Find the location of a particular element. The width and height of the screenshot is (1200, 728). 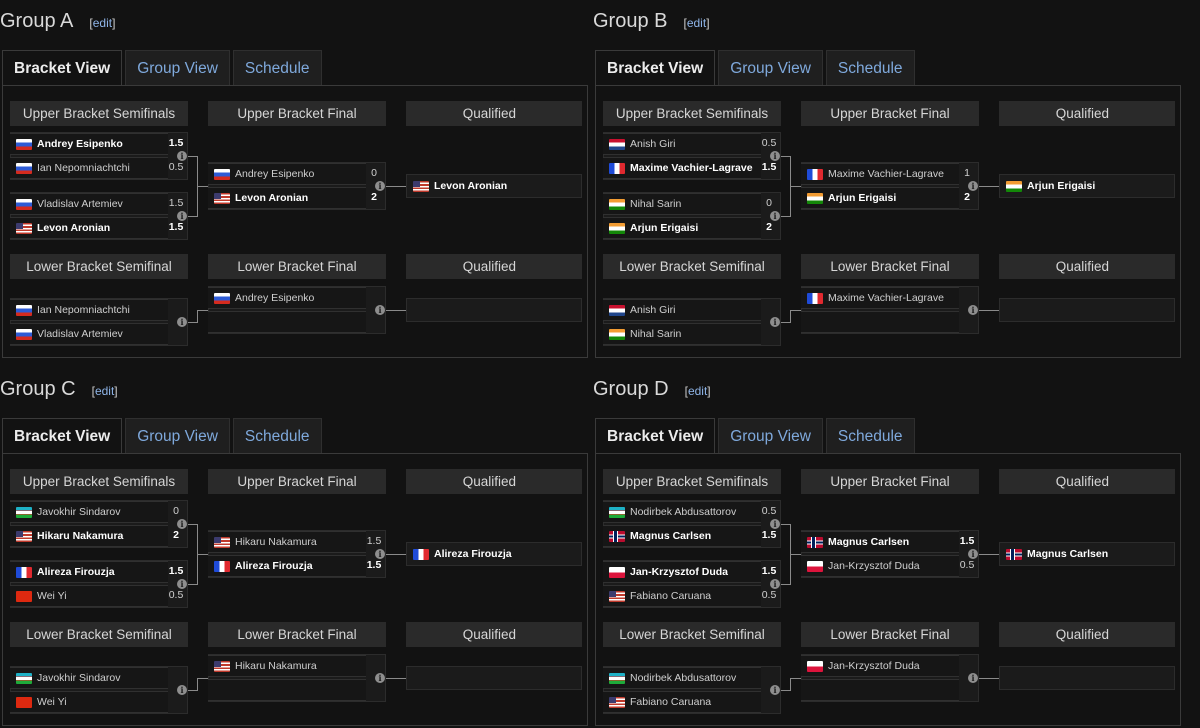

qualified-slot-upper: Magnus Carlsen is located at coordinates (1087, 554).